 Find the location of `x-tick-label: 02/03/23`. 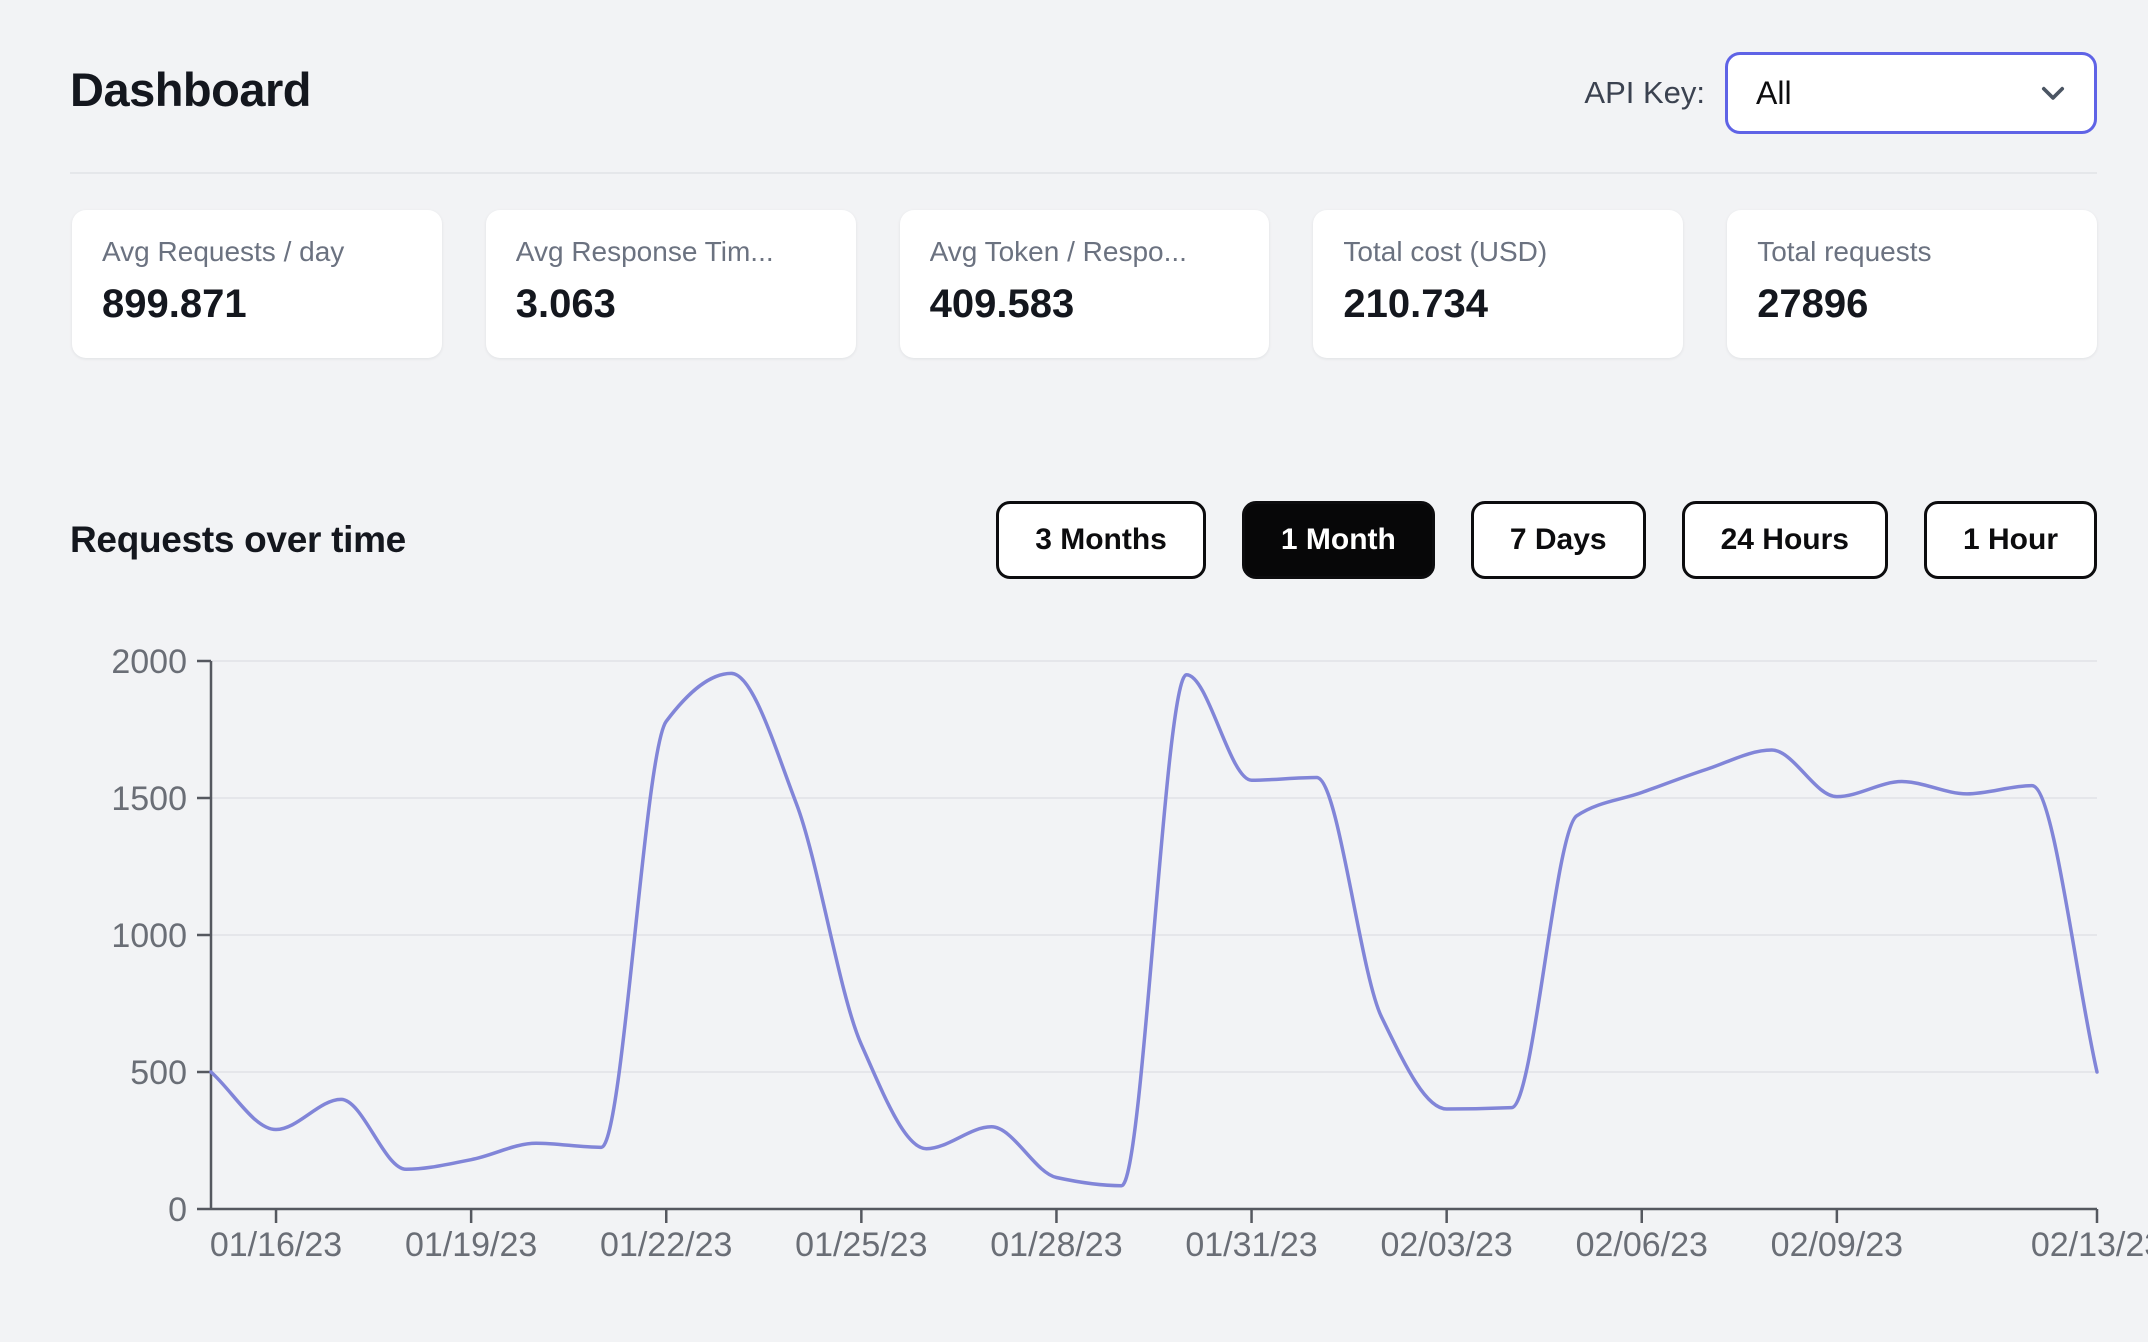

x-tick-label: 02/03/23 is located at coordinates (1446, 1245).